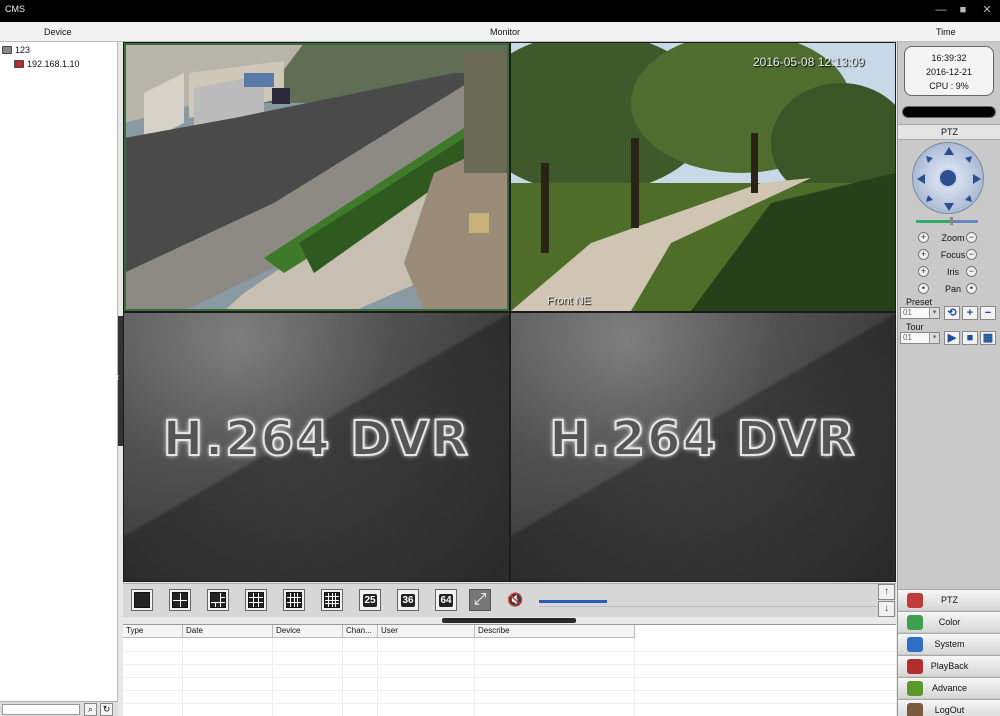 This screenshot has width=1000, height=716. What do you see at coordinates (153, 631) in the screenshot?
I see `column-type: Type` at bounding box center [153, 631].